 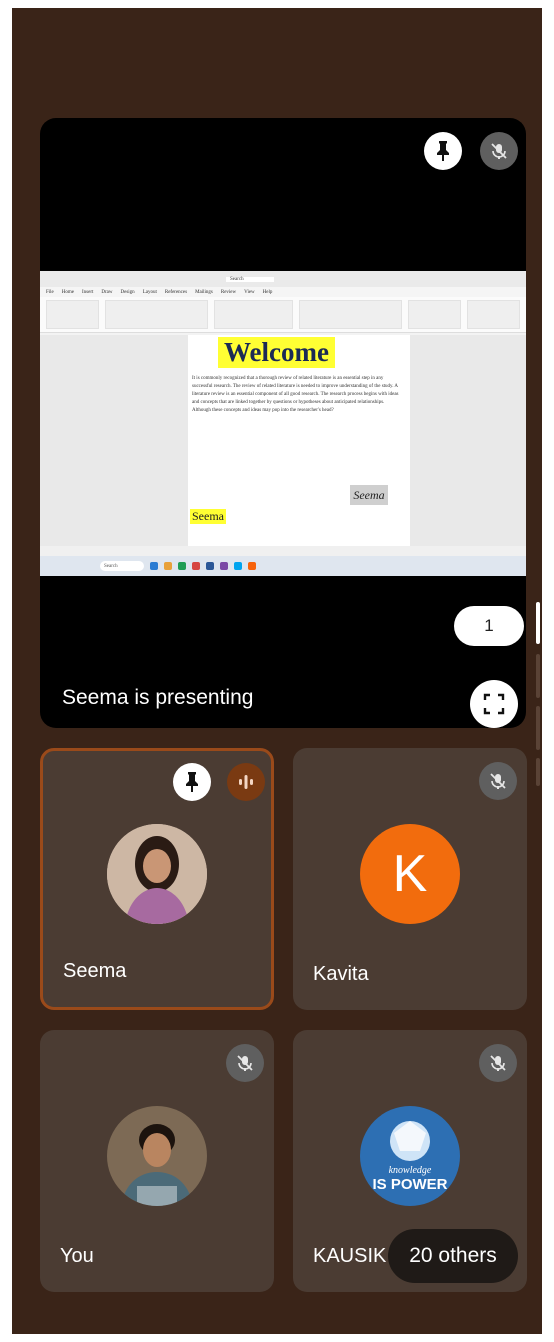 I want to click on participant-tile-kavita: K Kavita, so click(x=410, y=879).